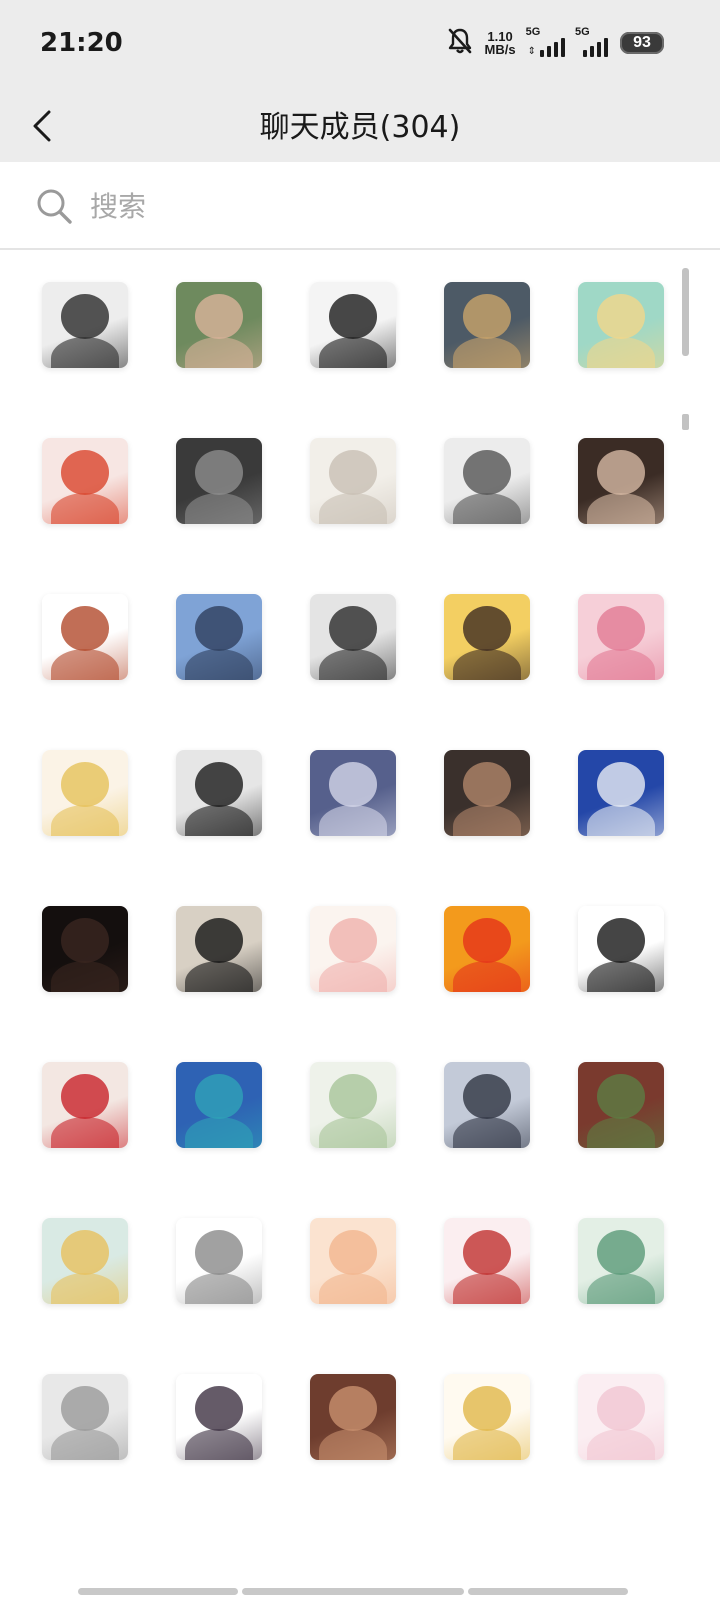 The width and height of the screenshot is (720, 1600). I want to click on battery-level: 93, so click(642, 42).